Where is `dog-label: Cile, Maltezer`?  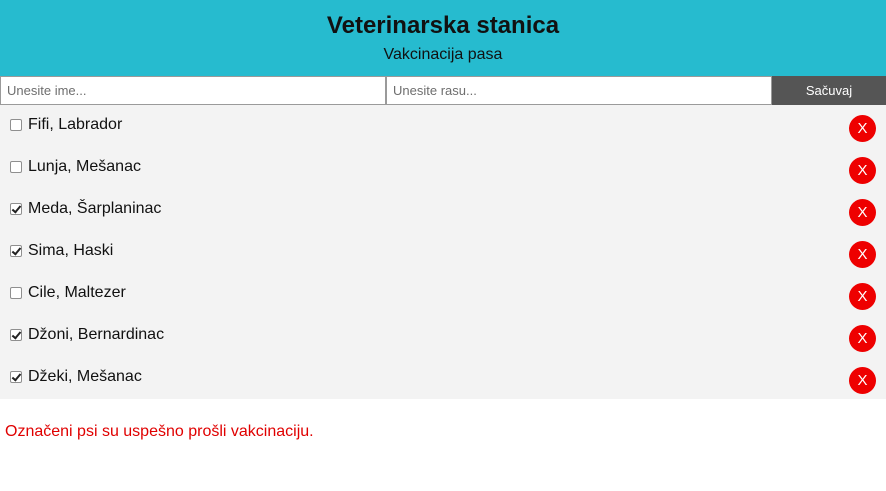
dog-label: Cile, Maltezer is located at coordinates (77, 292).